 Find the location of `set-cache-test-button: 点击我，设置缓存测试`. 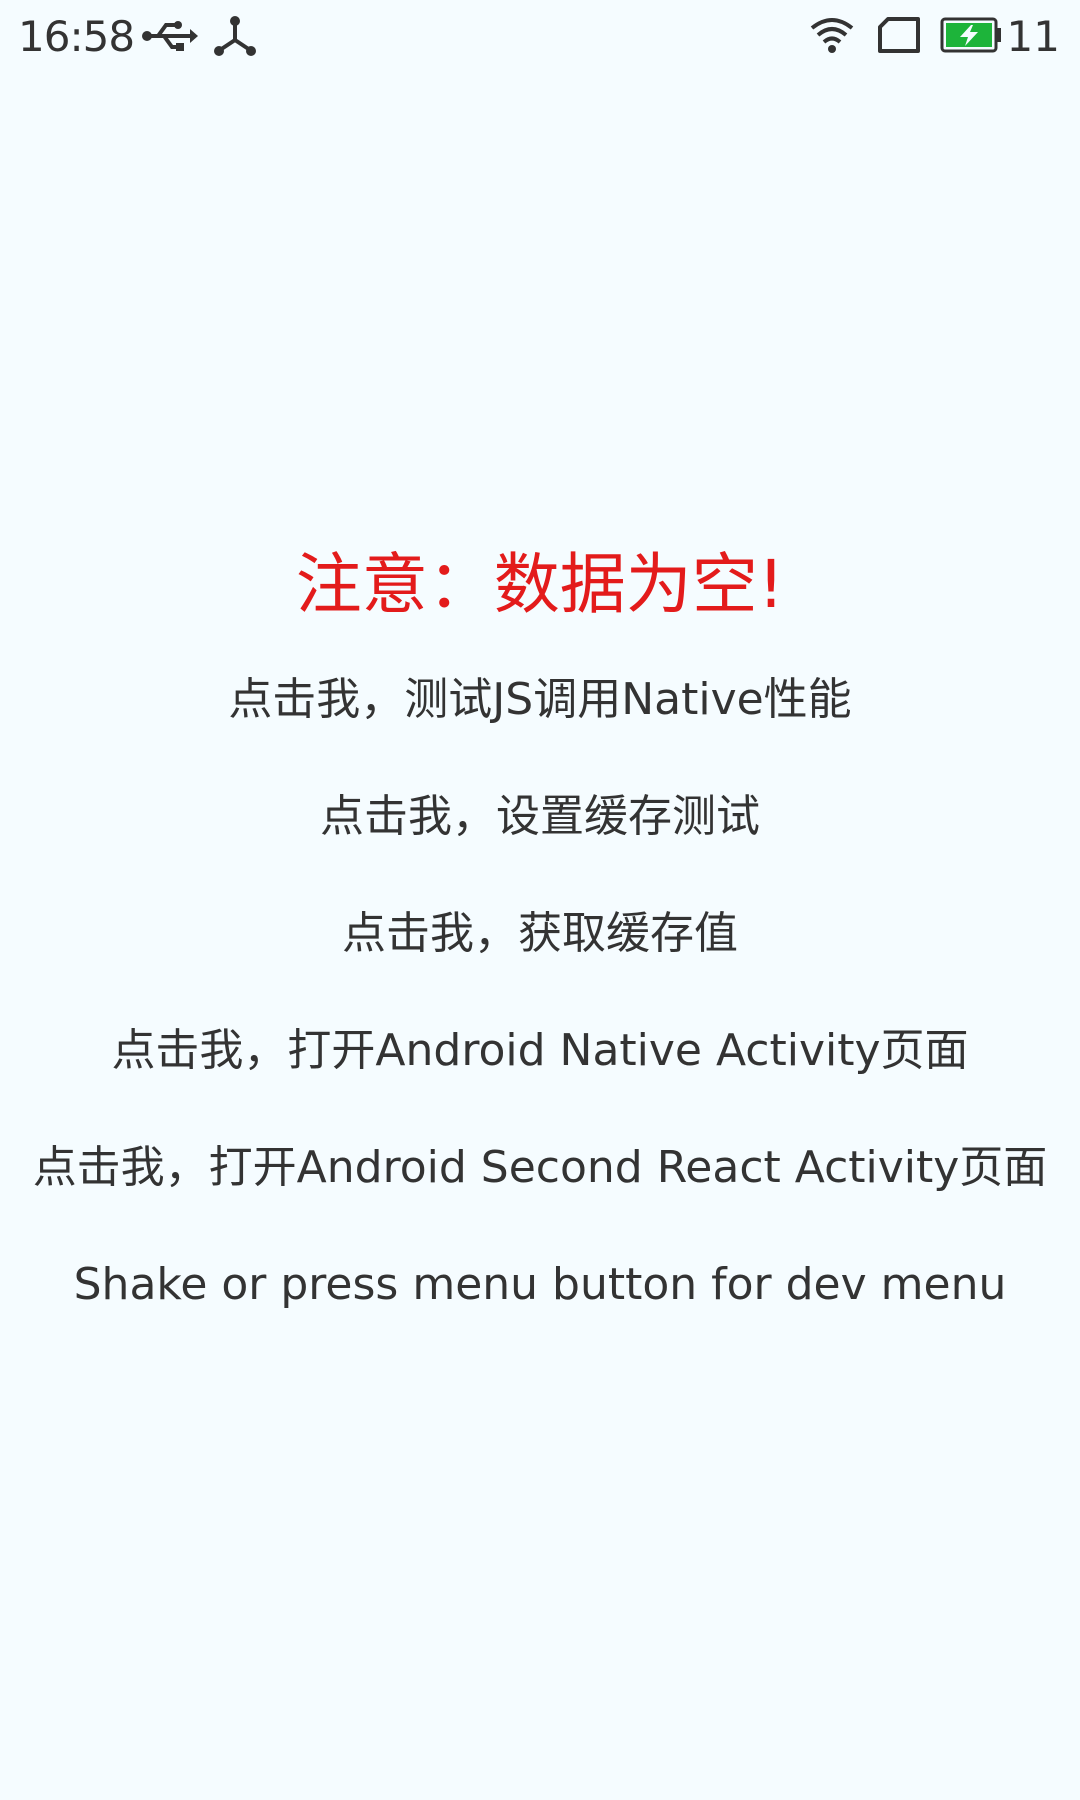

set-cache-test-button: 点击我，设置缓存测试 is located at coordinates (540, 817).